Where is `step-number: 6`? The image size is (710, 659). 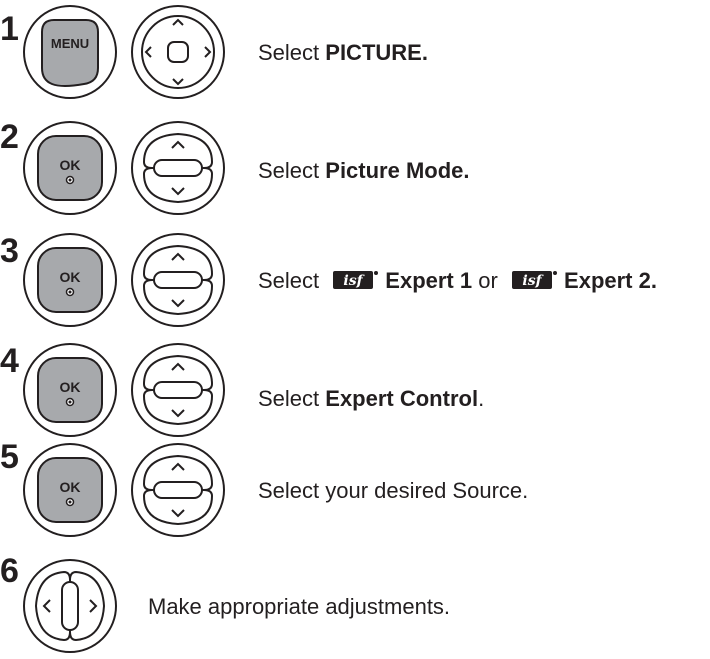
step-number: 6 is located at coordinates (9, 571).